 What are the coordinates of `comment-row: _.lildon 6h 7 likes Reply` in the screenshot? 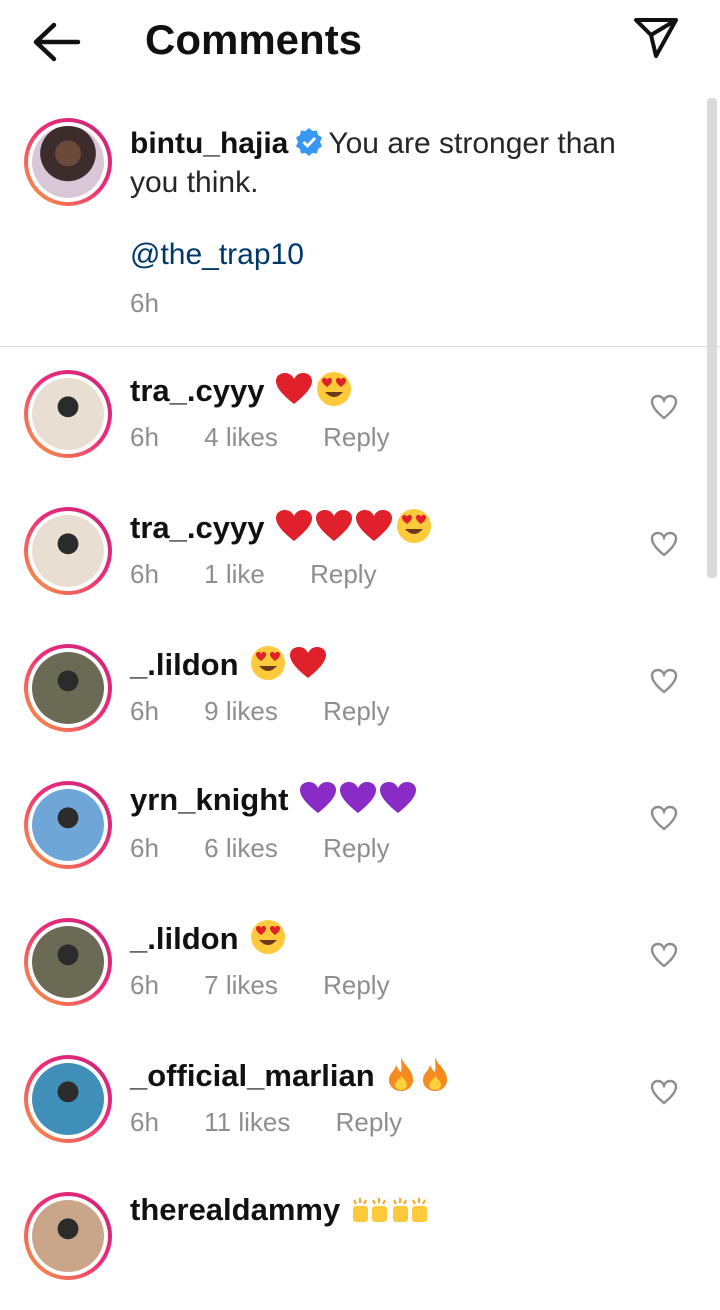 It's located at (360, 976).